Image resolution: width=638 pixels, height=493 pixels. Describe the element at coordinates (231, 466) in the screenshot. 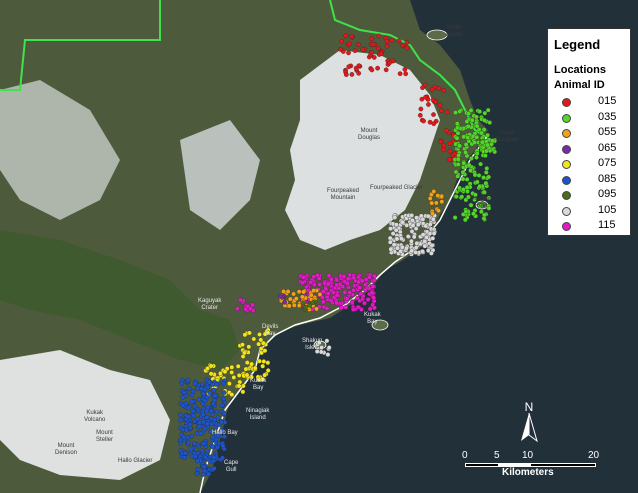

I see `place-cape-gull: Cape Gull` at that location.